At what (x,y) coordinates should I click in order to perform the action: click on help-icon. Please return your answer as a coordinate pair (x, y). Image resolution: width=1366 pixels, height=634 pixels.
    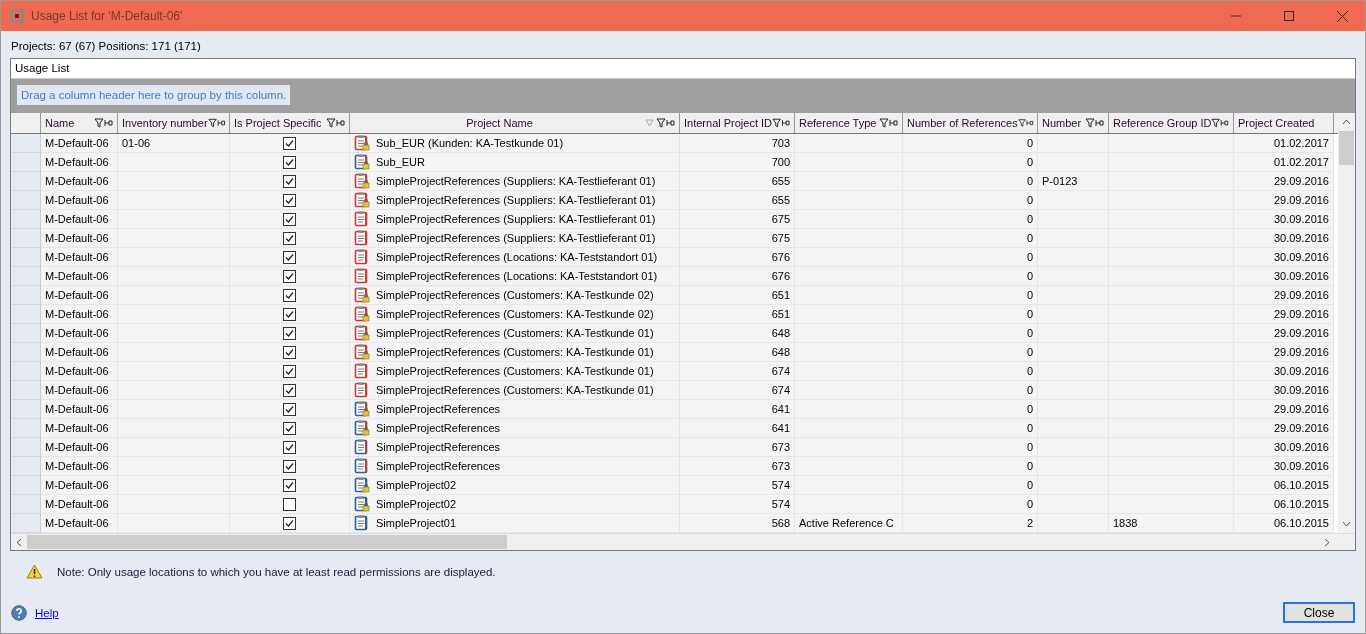
    Looking at the image, I should click on (19, 612).